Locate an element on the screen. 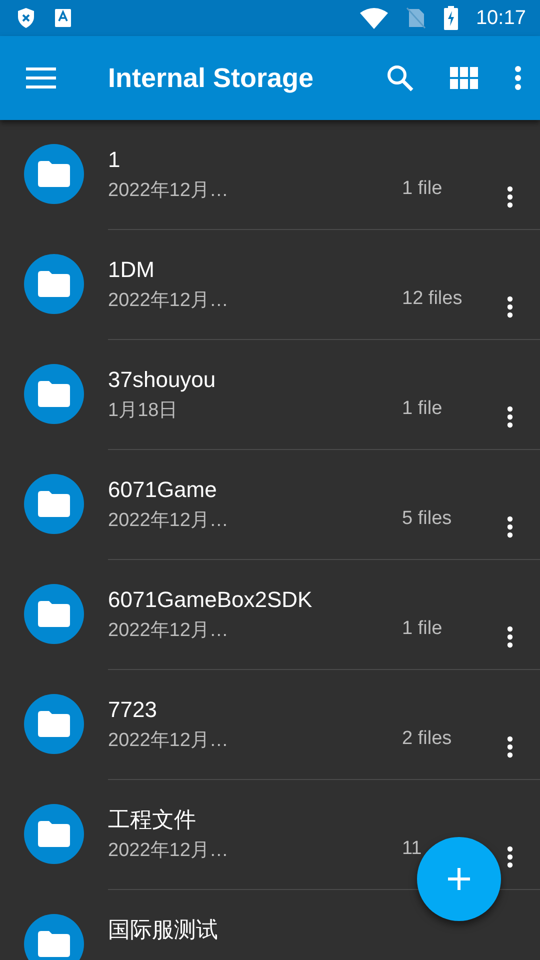 Image resolution: width=540 pixels, height=960 pixels. plus-icon is located at coordinates (459, 879).